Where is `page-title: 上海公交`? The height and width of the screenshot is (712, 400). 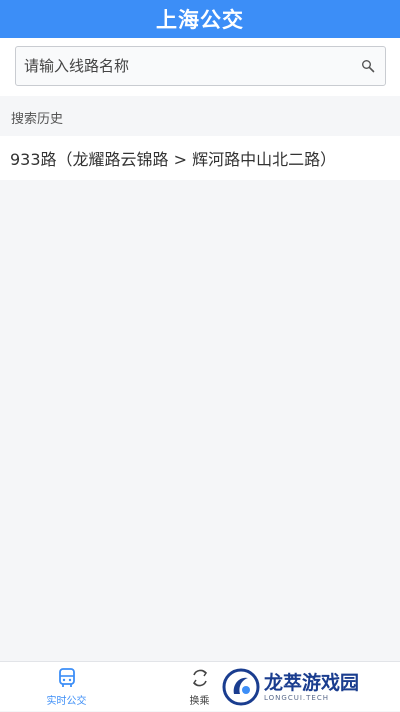 page-title: 上海公交 is located at coordinates (200, 20).